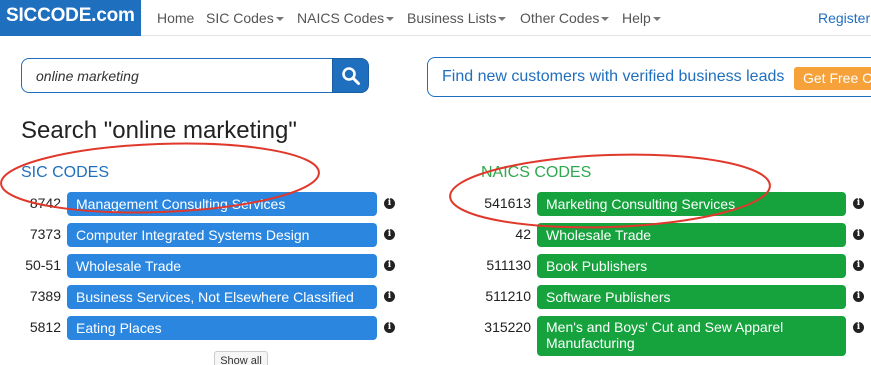  What do you see at coordinates (508, 296) in the screenshot?
I see `naics-code-number: 511210` at bounding box center [508, 296].